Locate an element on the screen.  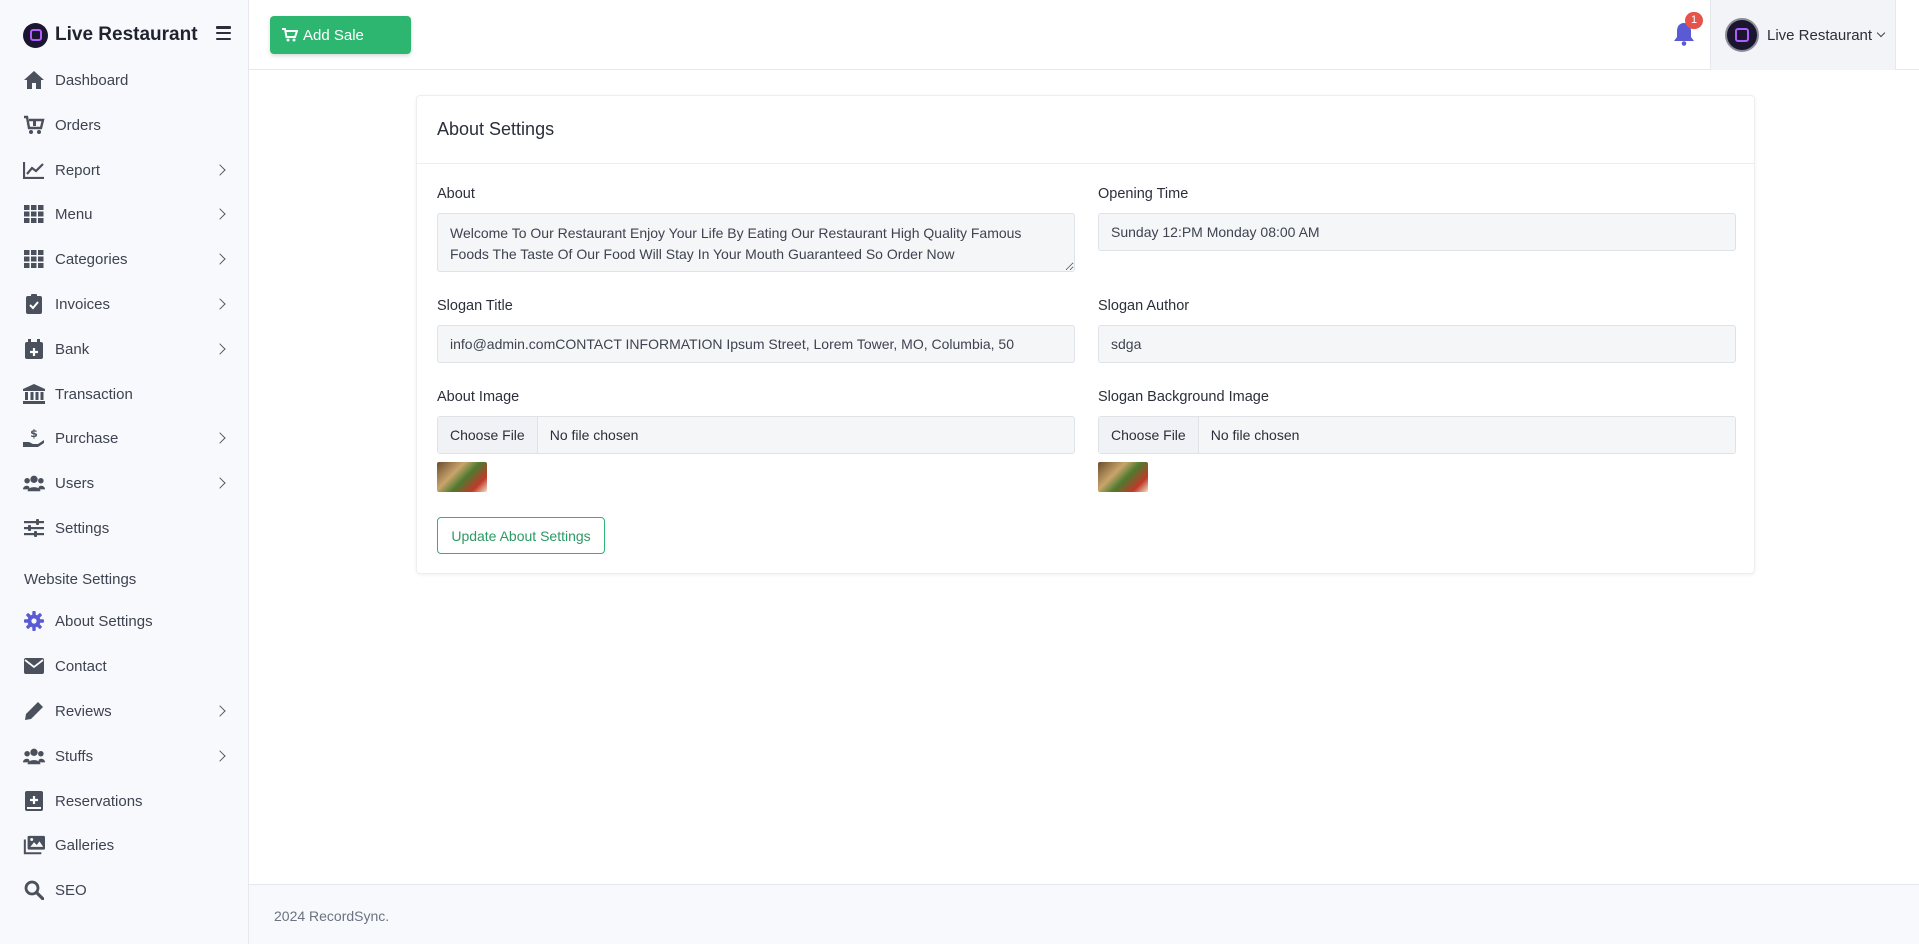
book-plus-icon is located at coordinates (34, 801).